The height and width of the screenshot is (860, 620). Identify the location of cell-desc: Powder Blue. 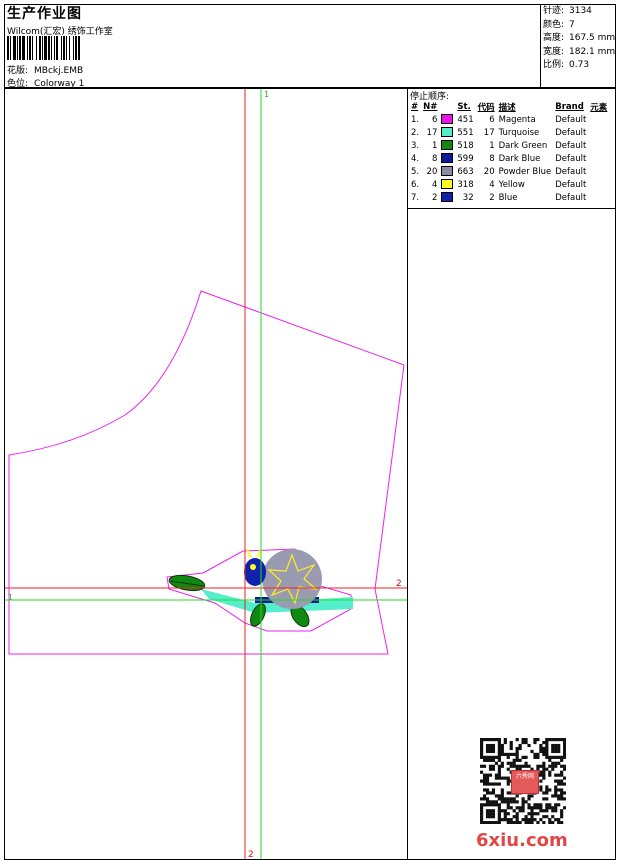
(525, 171).